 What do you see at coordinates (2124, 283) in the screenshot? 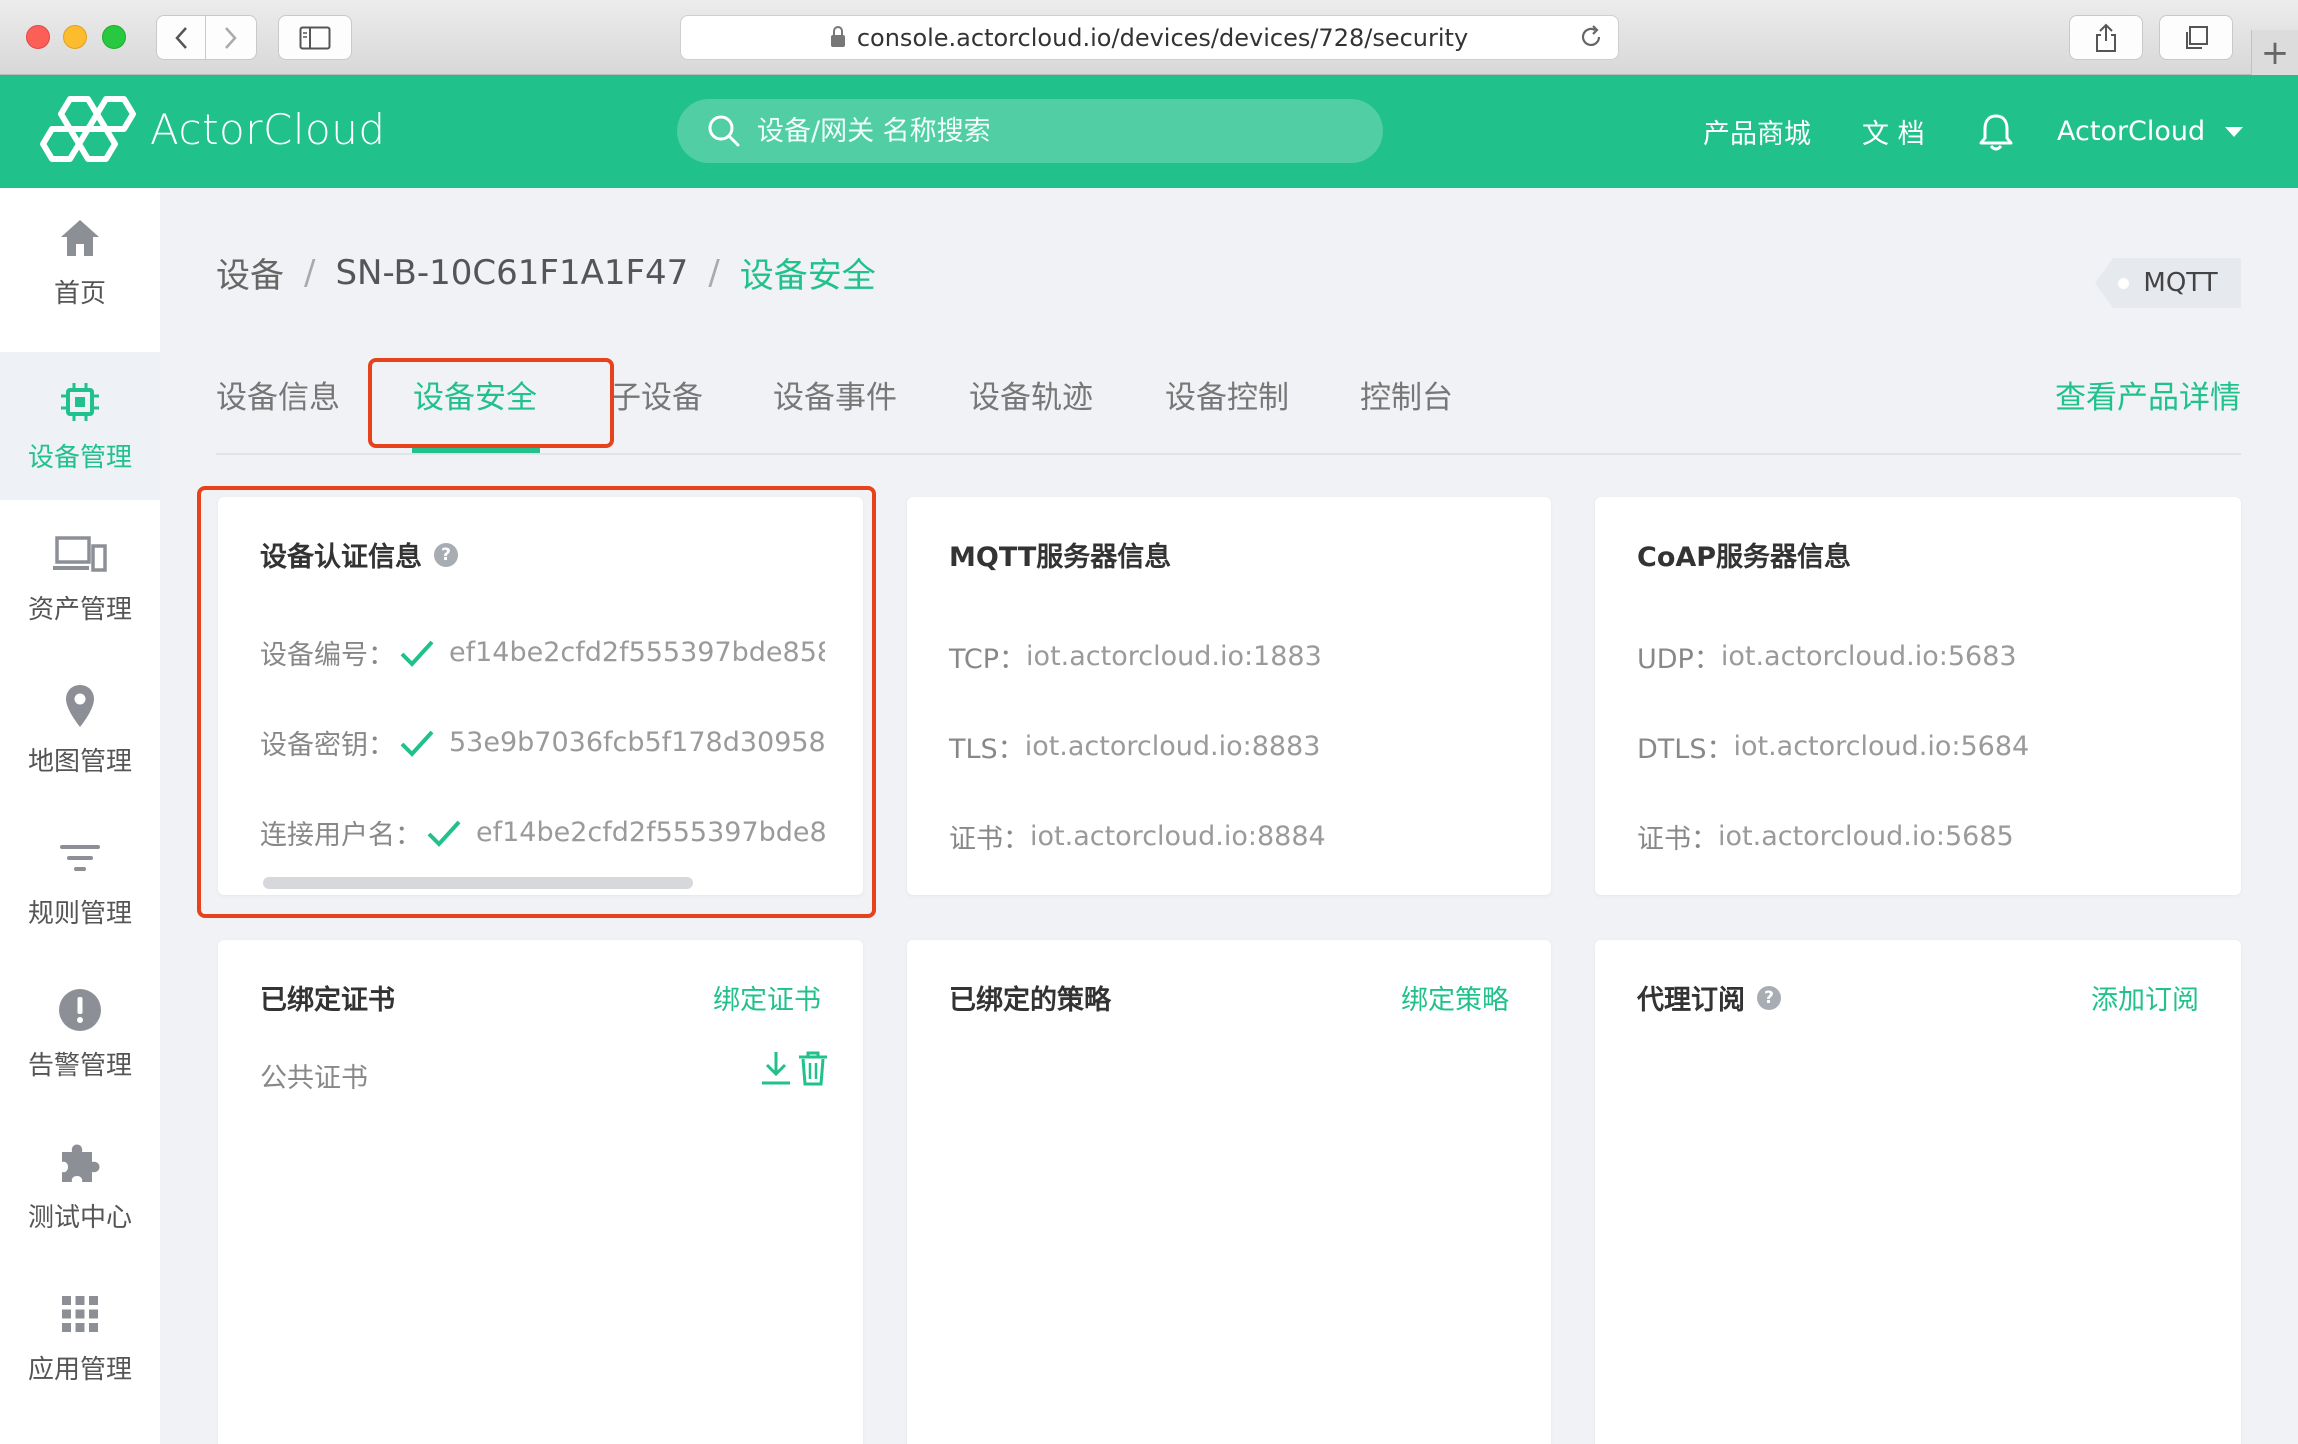
I see `tag-hole-icon` at bounding box center [2124, 283].